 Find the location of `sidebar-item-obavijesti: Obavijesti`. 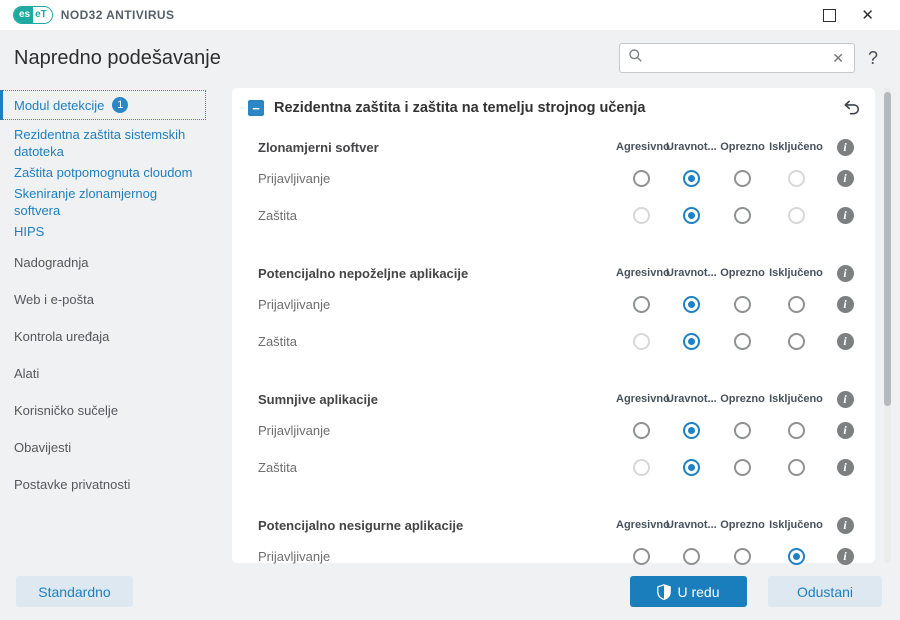

sidebar-item-obavijesti: Obavijesti is located at coordinates (116, 447).